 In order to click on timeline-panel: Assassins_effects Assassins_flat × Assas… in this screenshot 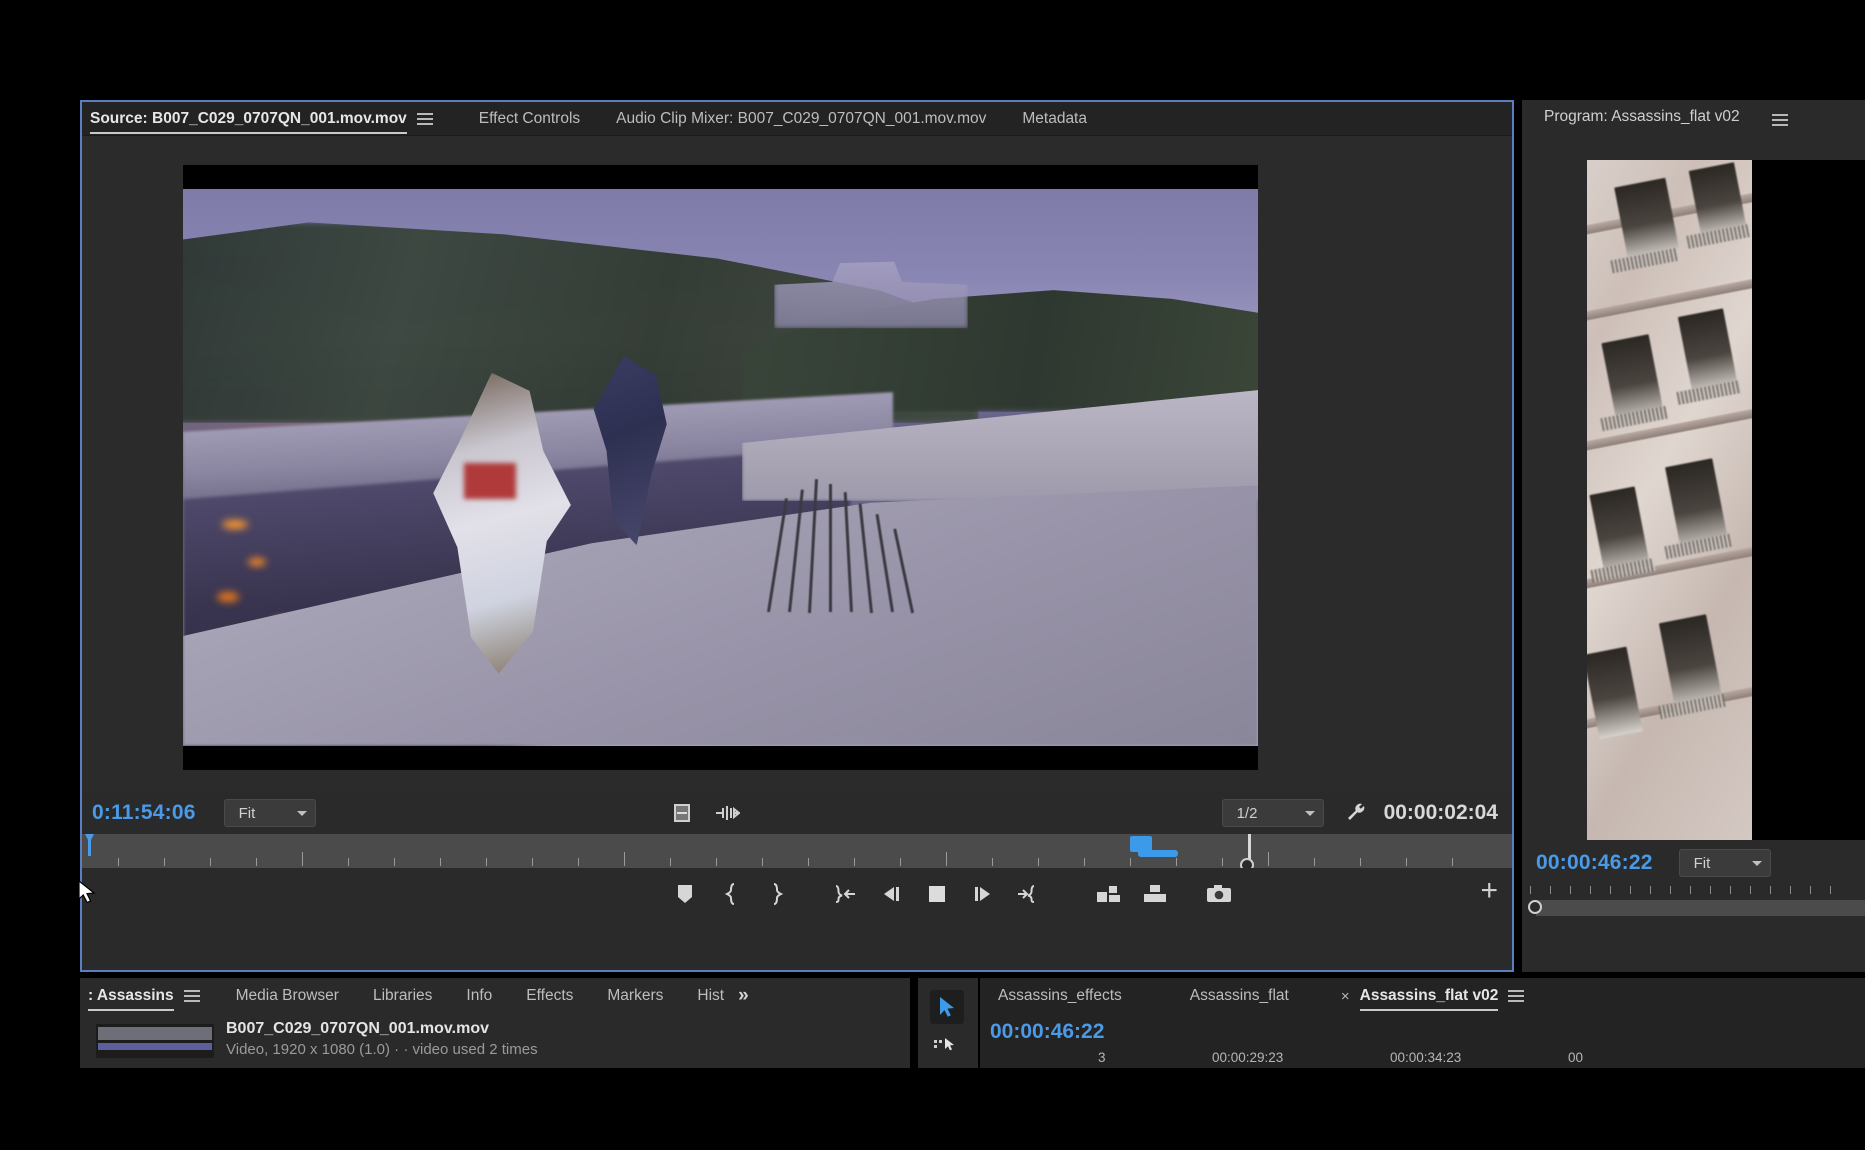, I will do `click(1422, 1023)`.